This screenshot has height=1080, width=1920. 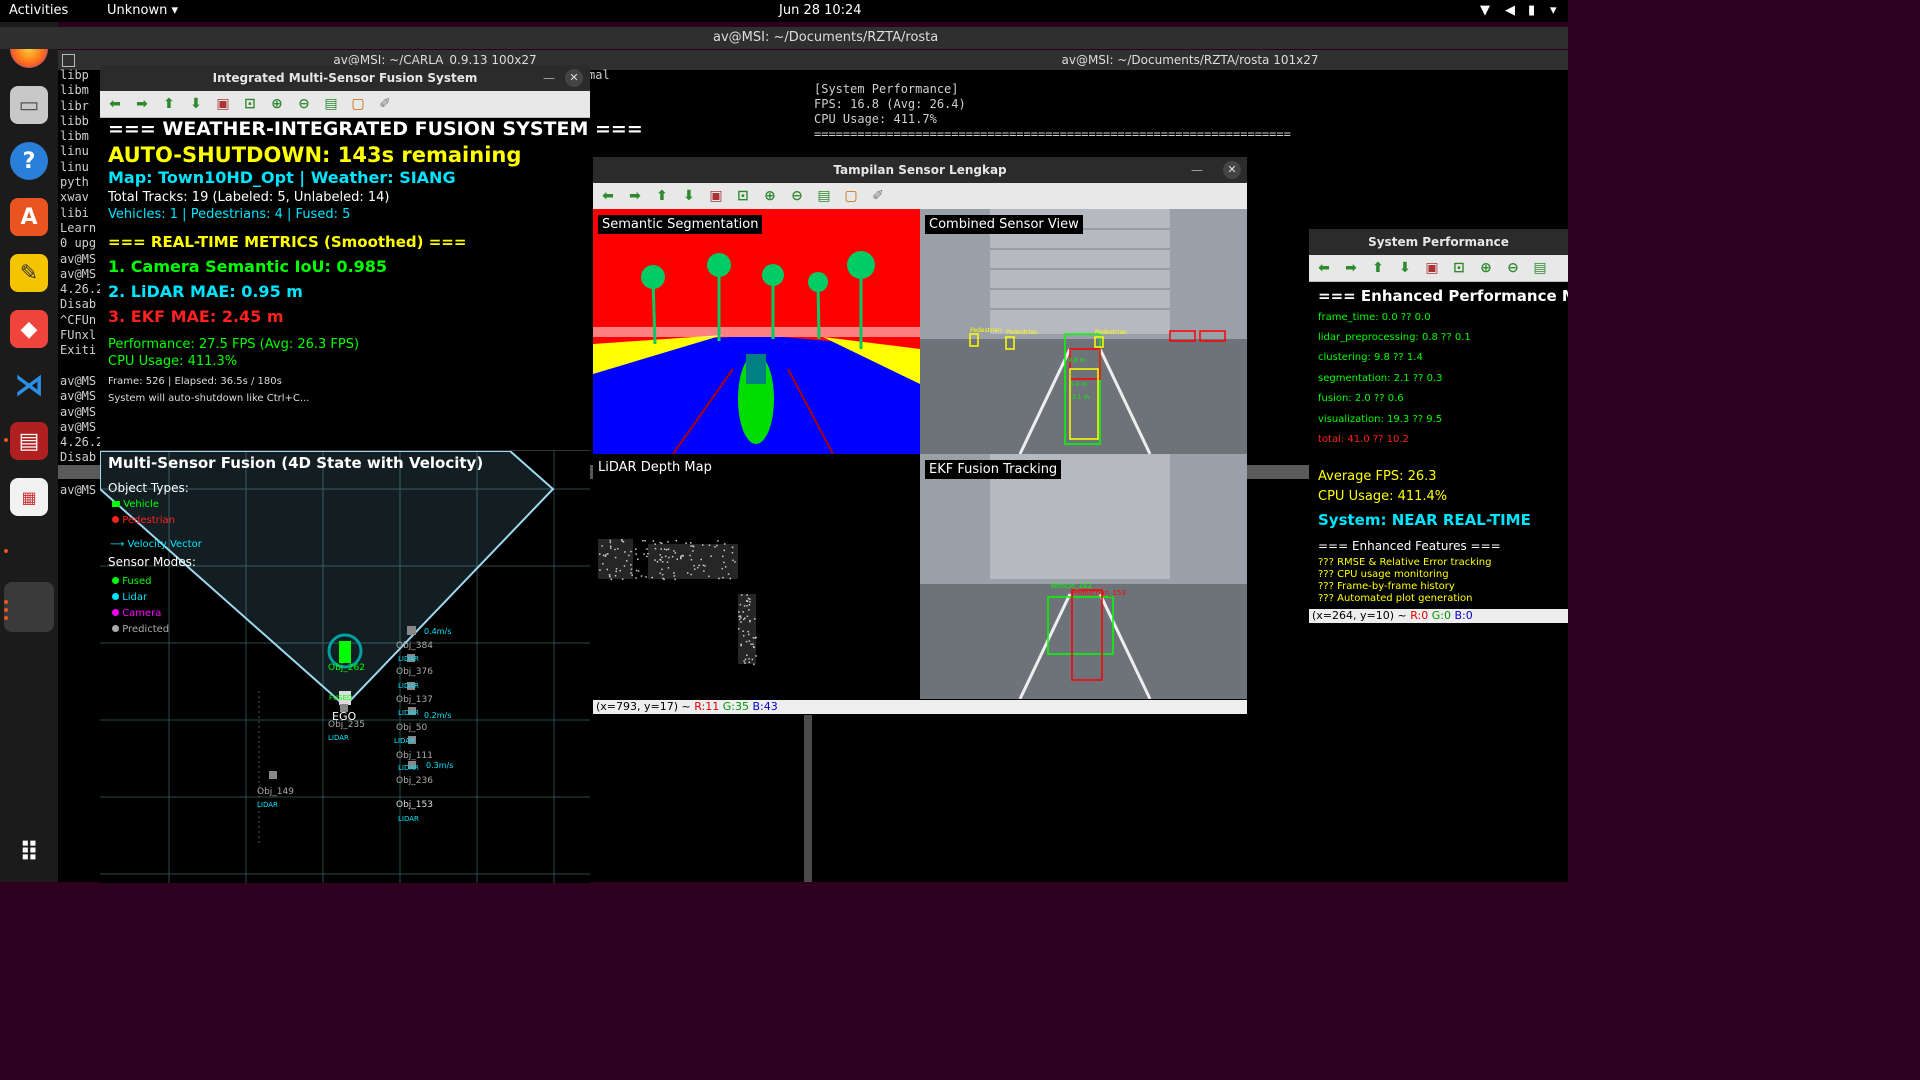 What do you see at coordinates (1510, 10) in the screenshot?
I see `volume-icon: ◀` at bounding box center [1510, 10].